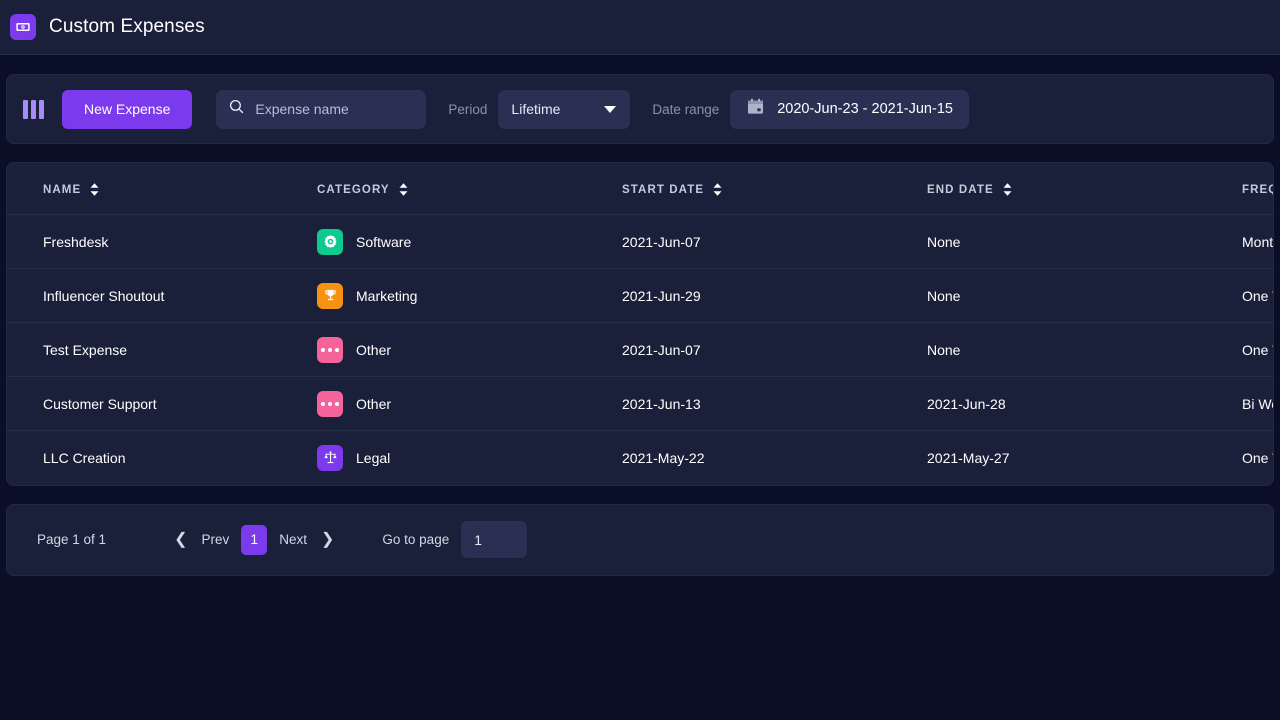 This screenshot has height=720, width=1280. I want to click on cell-name: Test Expense, so click(162, 349).